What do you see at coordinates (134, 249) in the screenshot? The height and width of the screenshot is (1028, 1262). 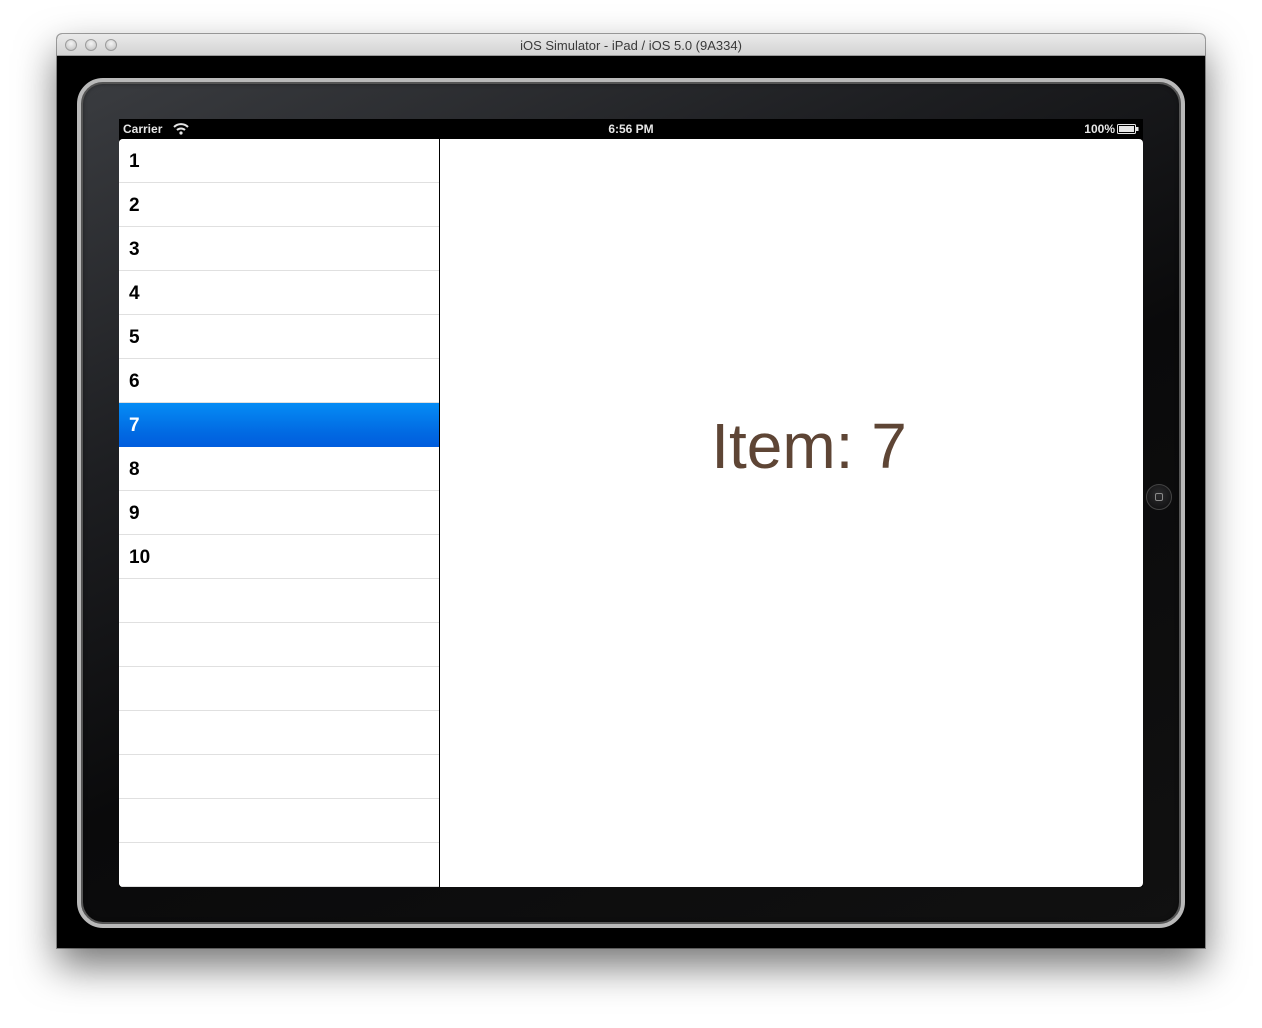 I see `row-label: 3` at bounding box center [134, 249].